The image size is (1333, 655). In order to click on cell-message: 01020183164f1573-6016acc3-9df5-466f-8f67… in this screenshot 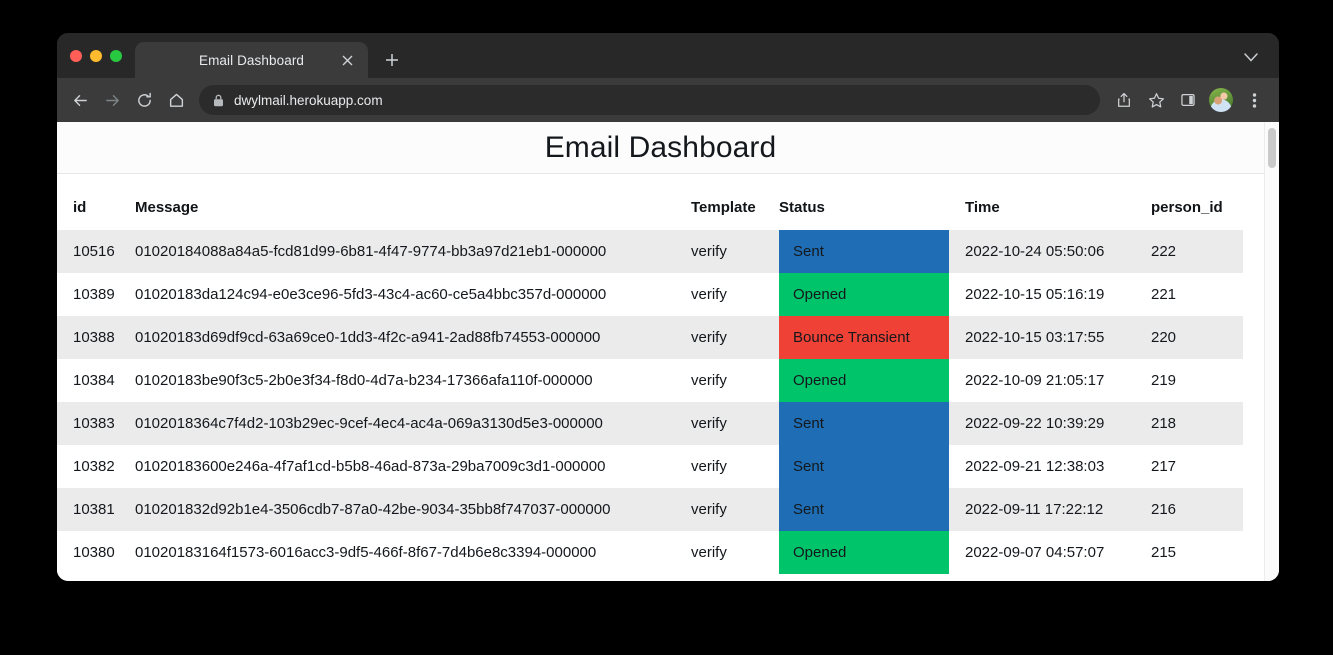, I will do `click(411, 552)`.